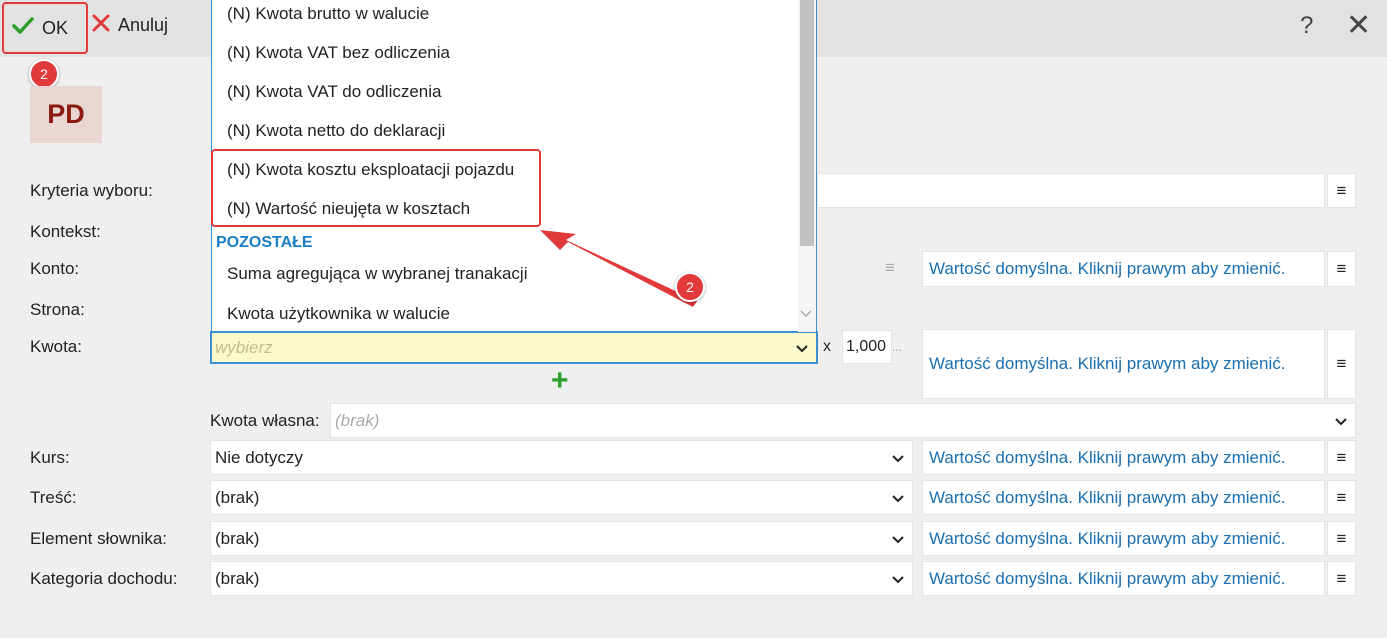 Image resolution: width=1387 pixels, height=638 pixels. Describe the element at coordinates (618, 268) in the screenshot. I see `annotation-arrow-icon` at that location.